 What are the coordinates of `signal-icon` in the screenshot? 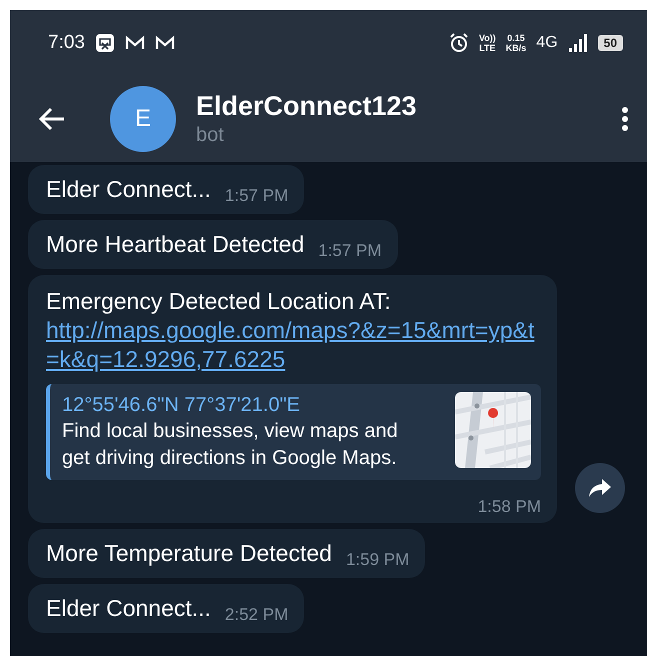 It's located at (578, 43).